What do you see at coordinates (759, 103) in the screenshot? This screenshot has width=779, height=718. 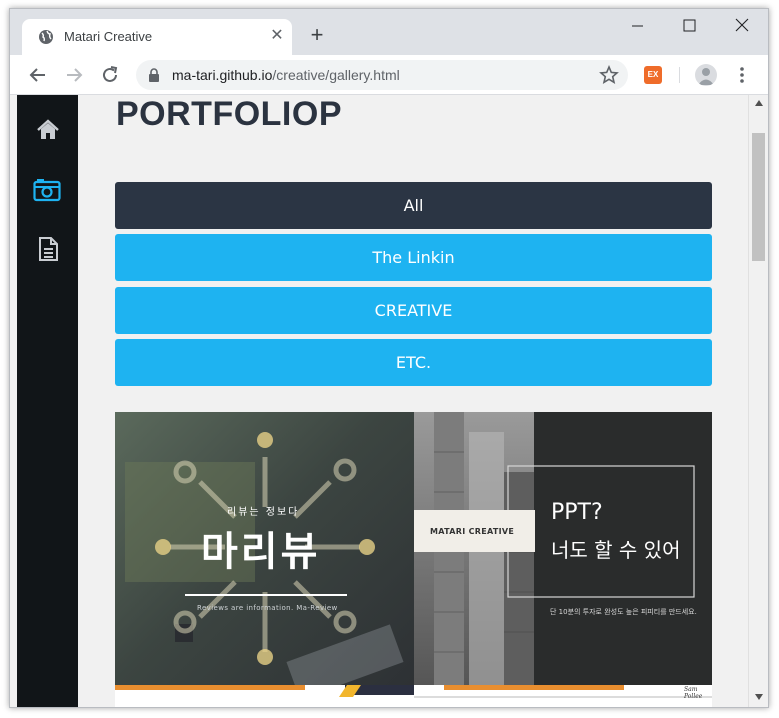 I see `scroll-up-arrow-icon` at bounding box center [759, 103].